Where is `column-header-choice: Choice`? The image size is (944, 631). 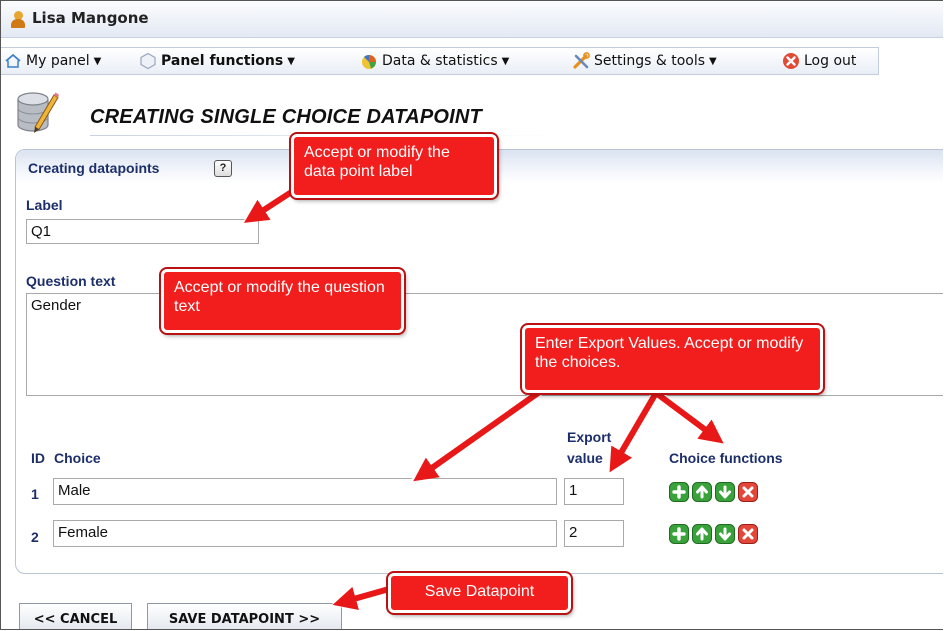
column-header-choice: Choice is located at coordinates (77, 458).